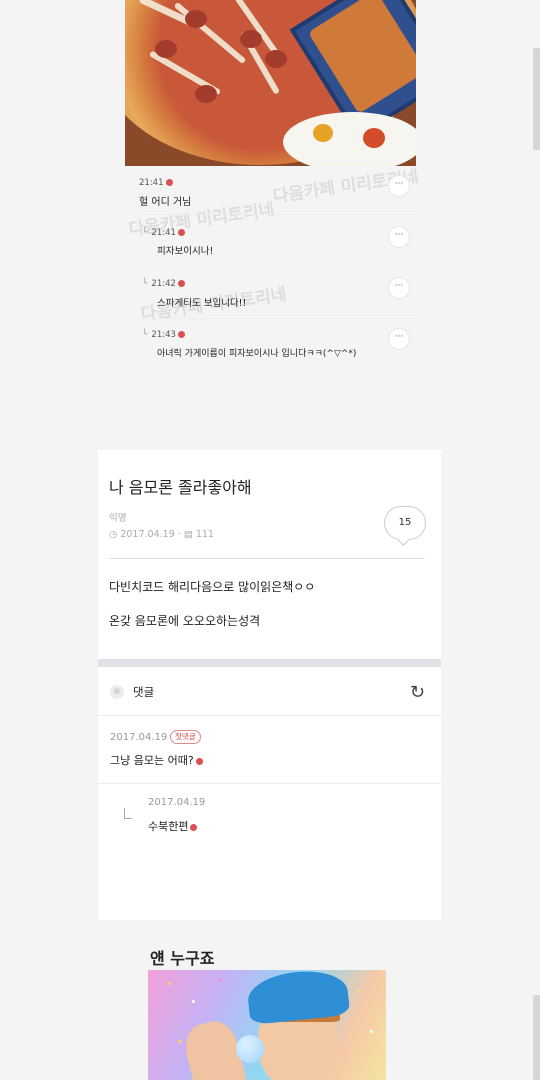 The image size is (540, 1080). I want to click on pizza-photo, so click(270, 83).